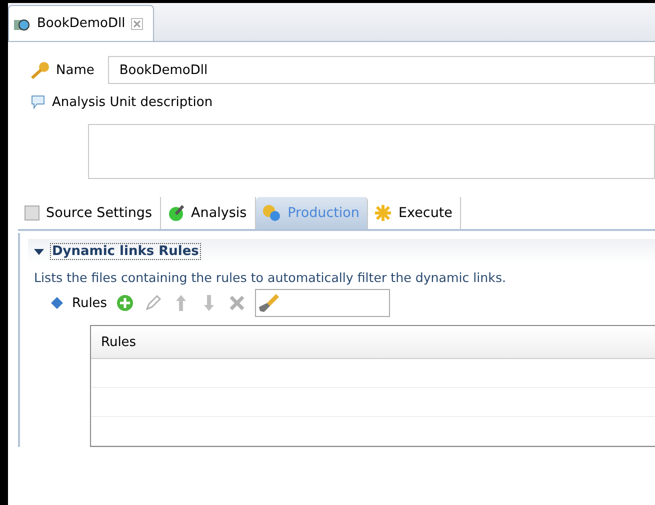  What do you see at coordinates (118, 342) in the screenshot?
I see `column-header: Rules` at bounding box center [118, 342].